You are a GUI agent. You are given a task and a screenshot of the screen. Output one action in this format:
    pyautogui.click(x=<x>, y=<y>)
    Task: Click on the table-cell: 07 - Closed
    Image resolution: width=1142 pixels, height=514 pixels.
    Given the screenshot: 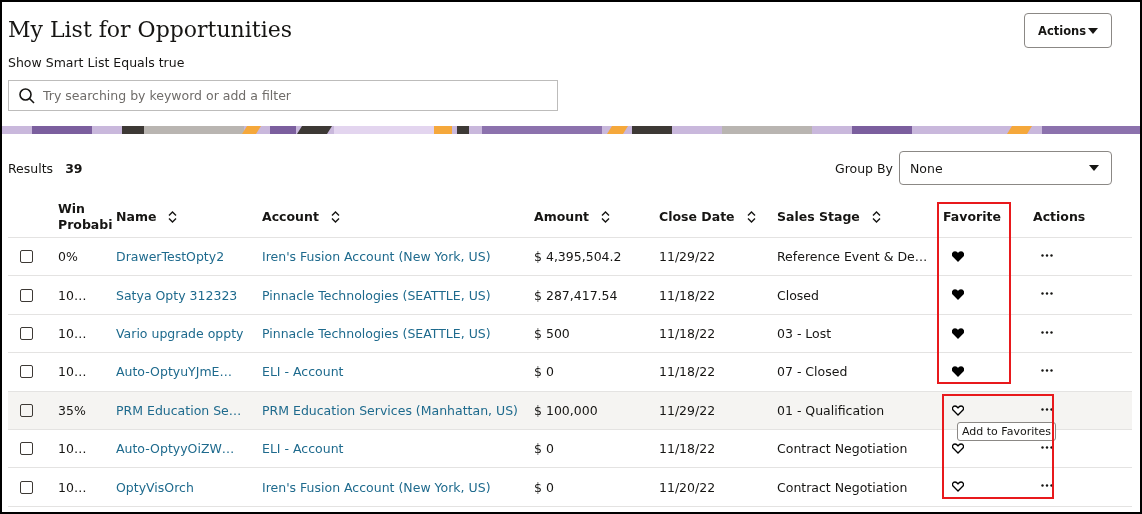 What is the action you would take?
    pyautogui.click(x=812, y=372)
    